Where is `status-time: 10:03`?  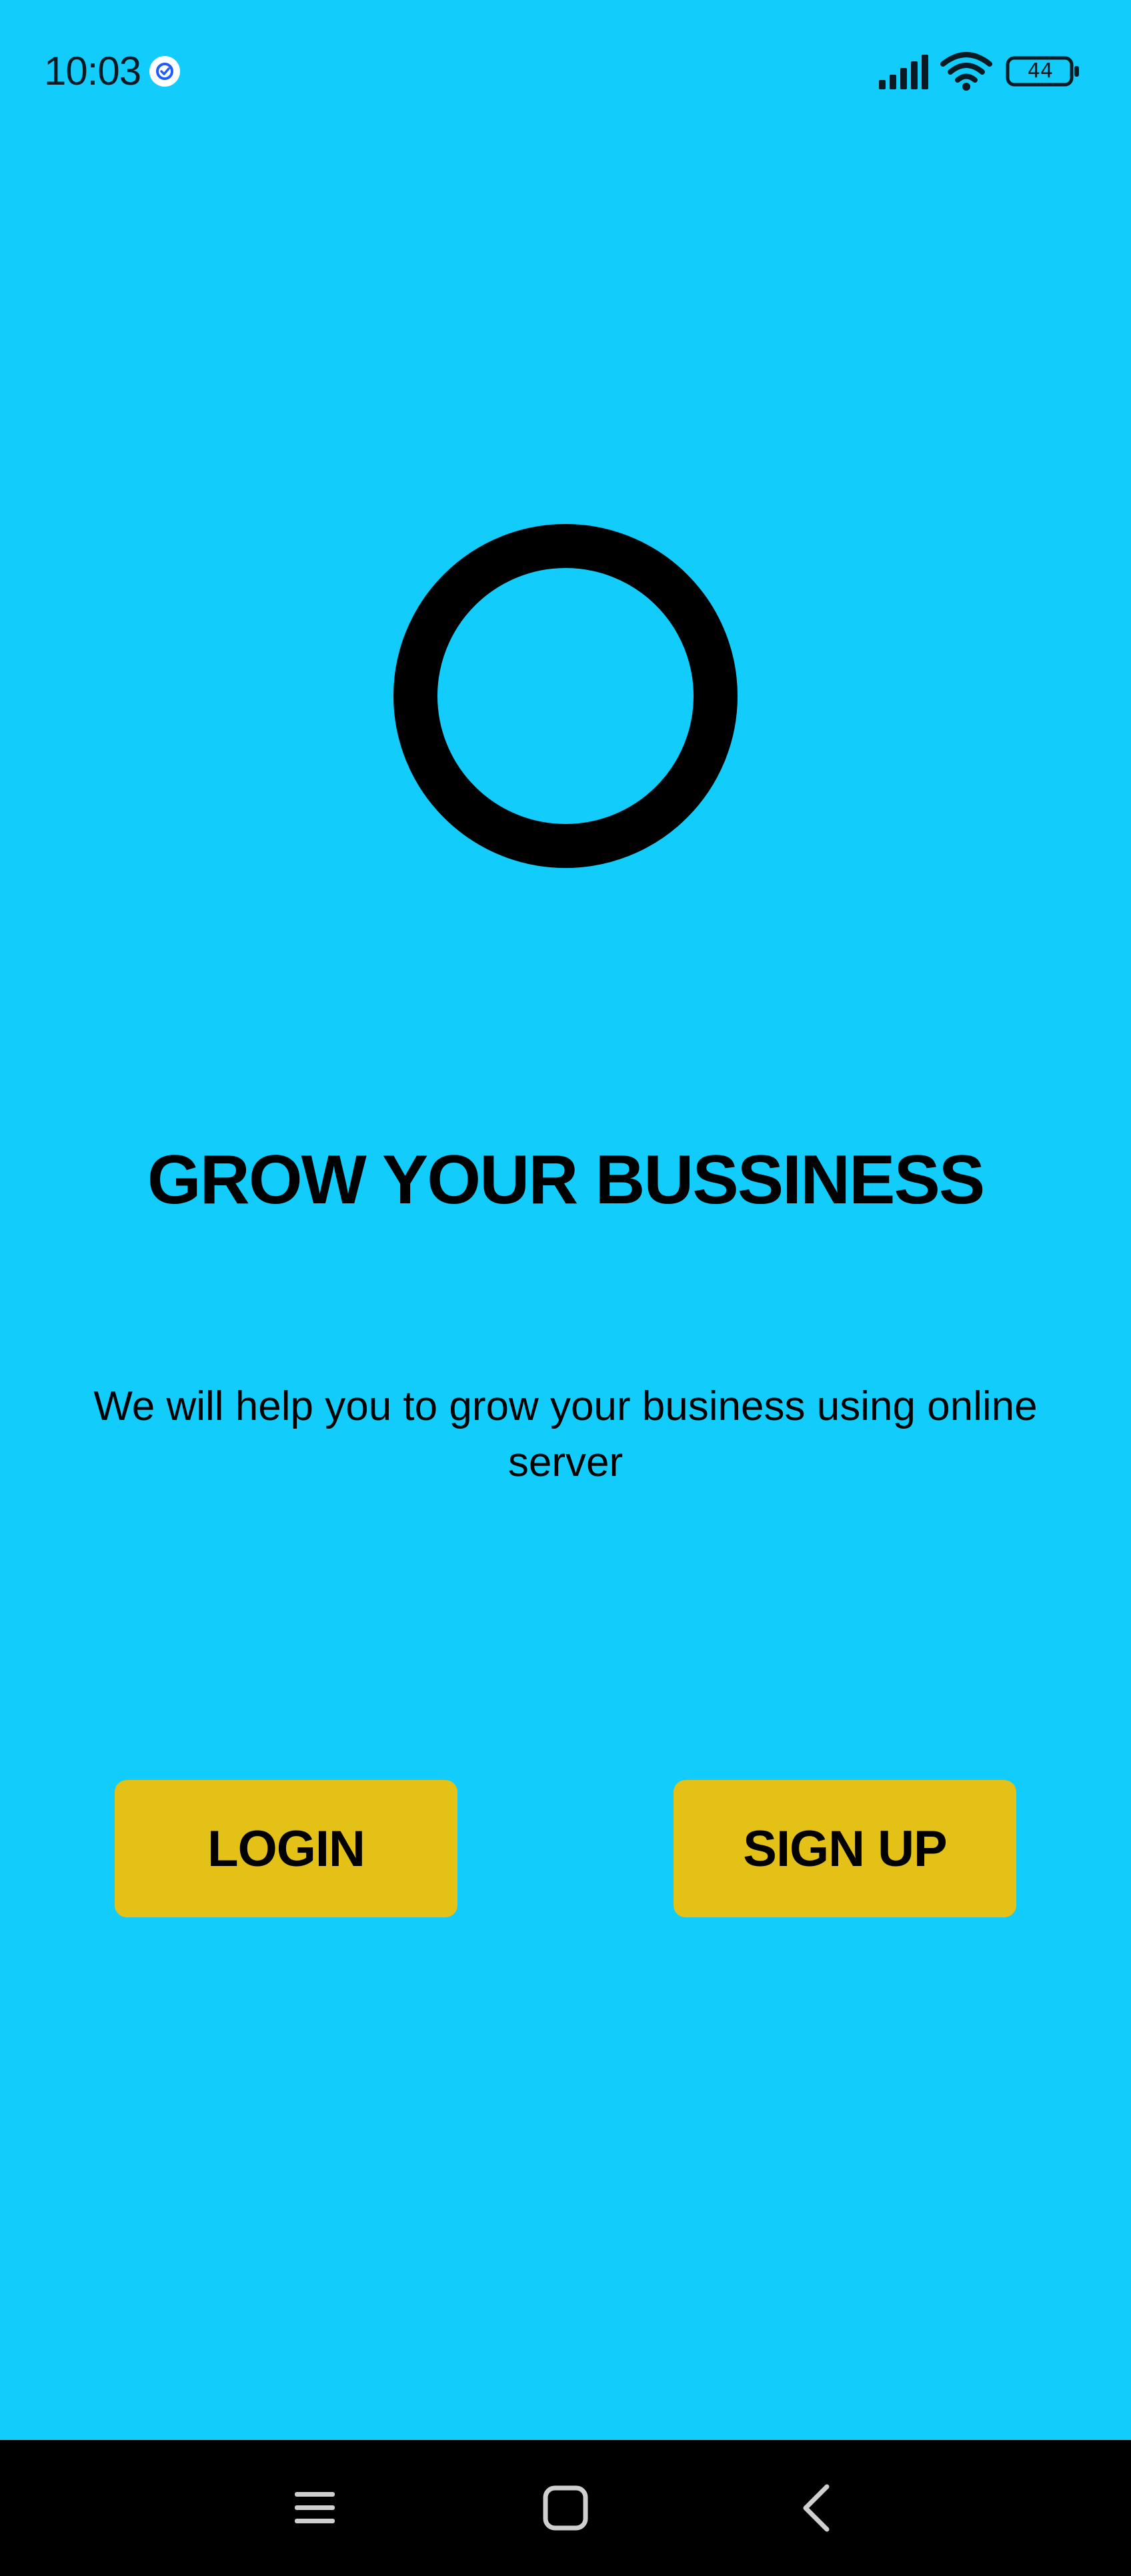 status-time: 10:03 is located at coordinates (92, 71).